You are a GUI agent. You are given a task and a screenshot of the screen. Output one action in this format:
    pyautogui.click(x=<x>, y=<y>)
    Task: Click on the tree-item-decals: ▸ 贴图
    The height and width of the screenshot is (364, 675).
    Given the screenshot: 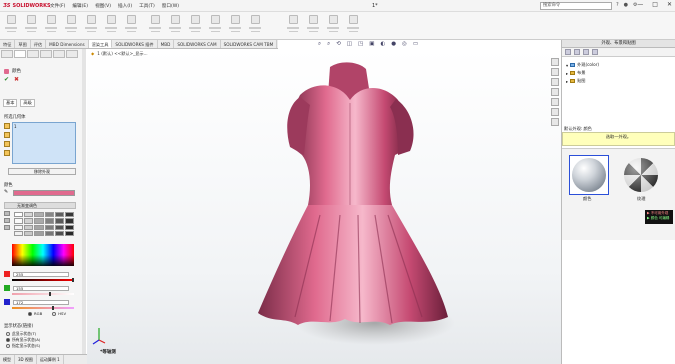 What is the action you would take?
    pyautogui.click(x=576, y=81)
    